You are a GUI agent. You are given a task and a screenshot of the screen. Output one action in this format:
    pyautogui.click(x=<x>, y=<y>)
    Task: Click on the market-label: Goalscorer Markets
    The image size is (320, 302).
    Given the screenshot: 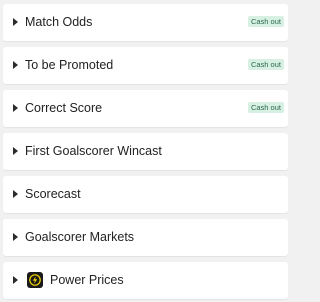 What is the action you would take?
    pyautogui.click(x=80, y=237)
    